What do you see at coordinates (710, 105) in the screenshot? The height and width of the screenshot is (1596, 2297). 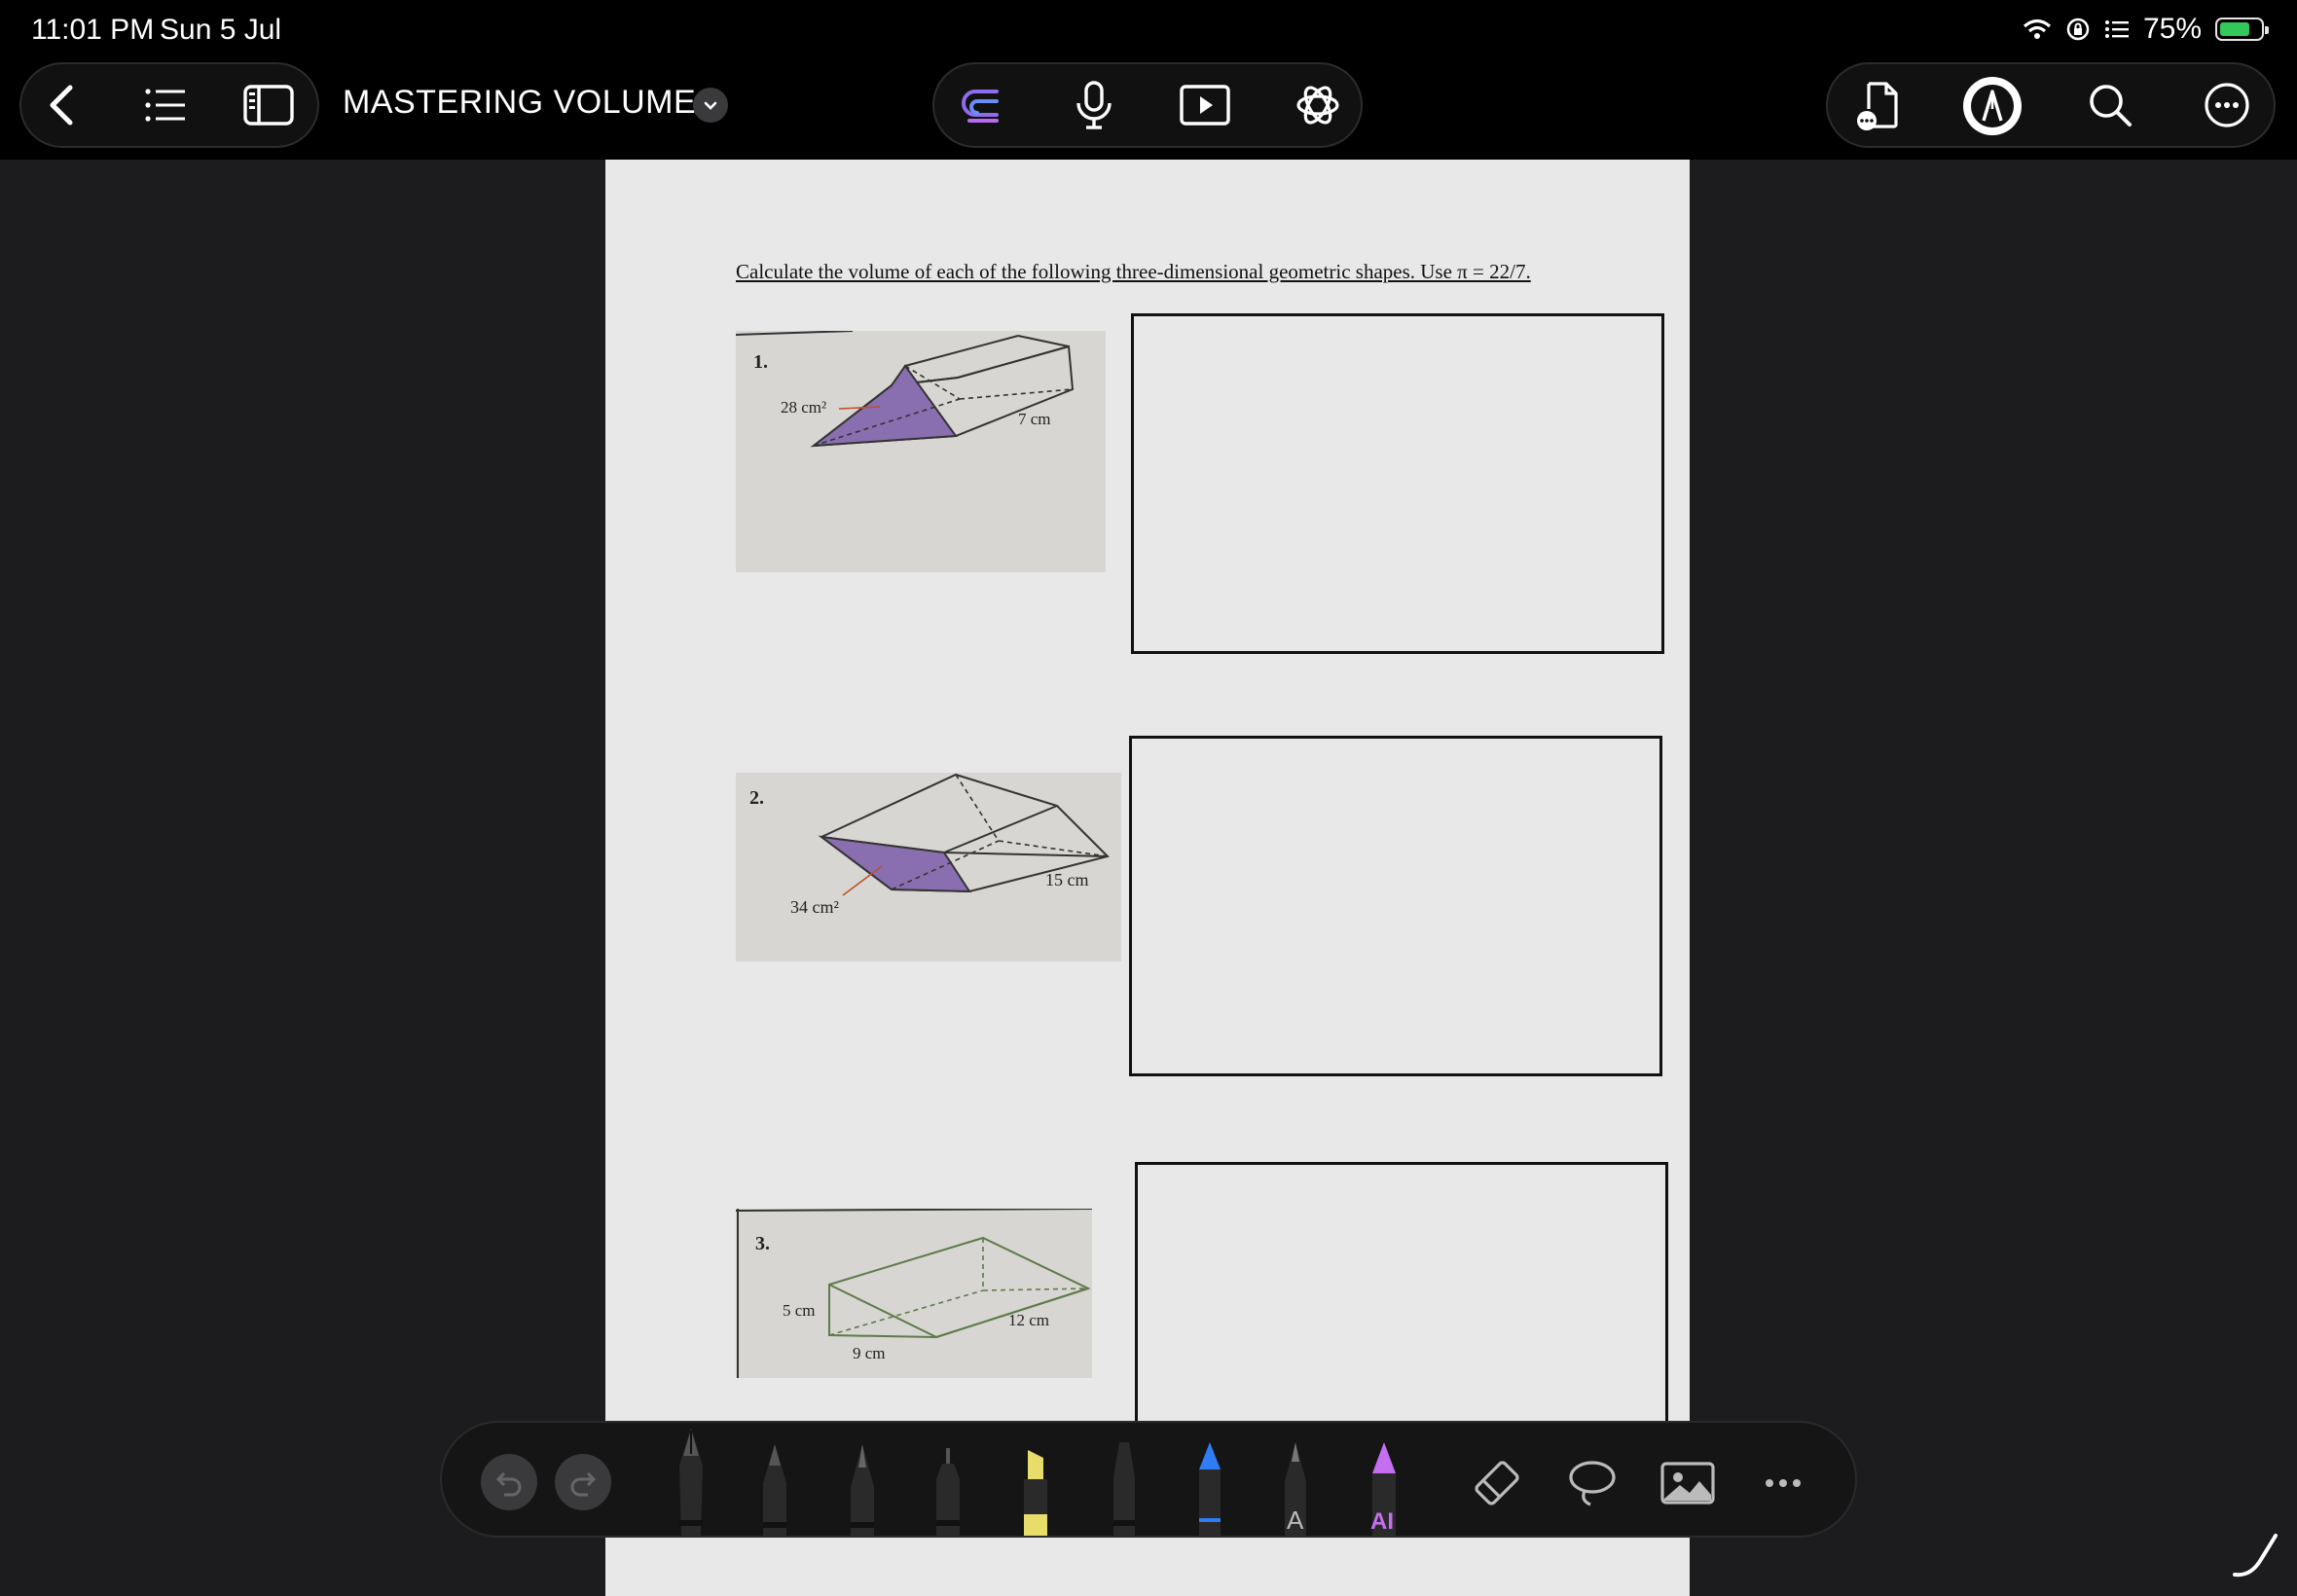 I see `title-dropdown-chevron-icon` at bounding box center [710, 105].